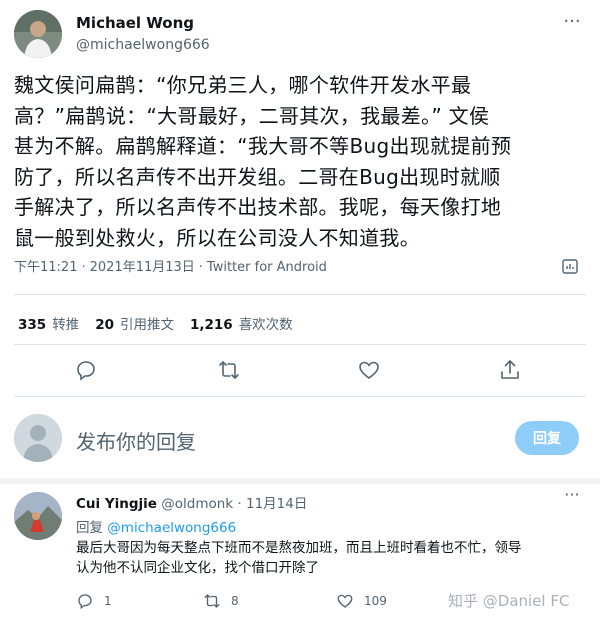 The width and height of the screenshot is (600, 624). I want to click on tweet-stats: 335 转推 20 引用推文 1,216 喜欢次数, so click(155, 323).